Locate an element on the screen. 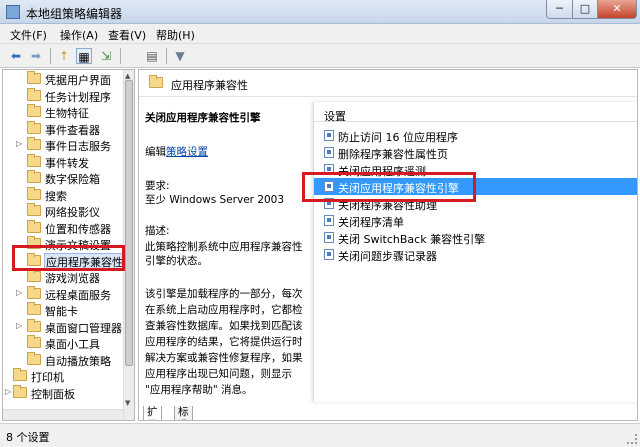 This screenshot has width=640, height=447. tree-item-label: 网络投影仪 is located at coordinates (72, 212).